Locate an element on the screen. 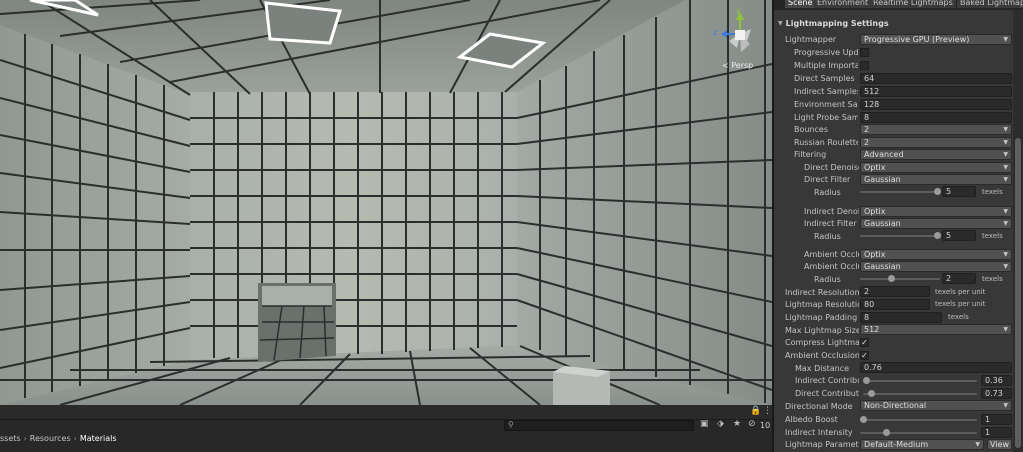 This screenshot has height=452, width=1023. direct-filter-label: Direct Filter is located at coordinates (827, 179).